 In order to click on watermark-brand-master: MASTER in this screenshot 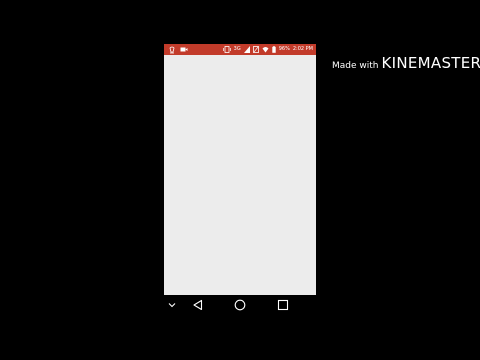, I will do `click(448, 63)`.